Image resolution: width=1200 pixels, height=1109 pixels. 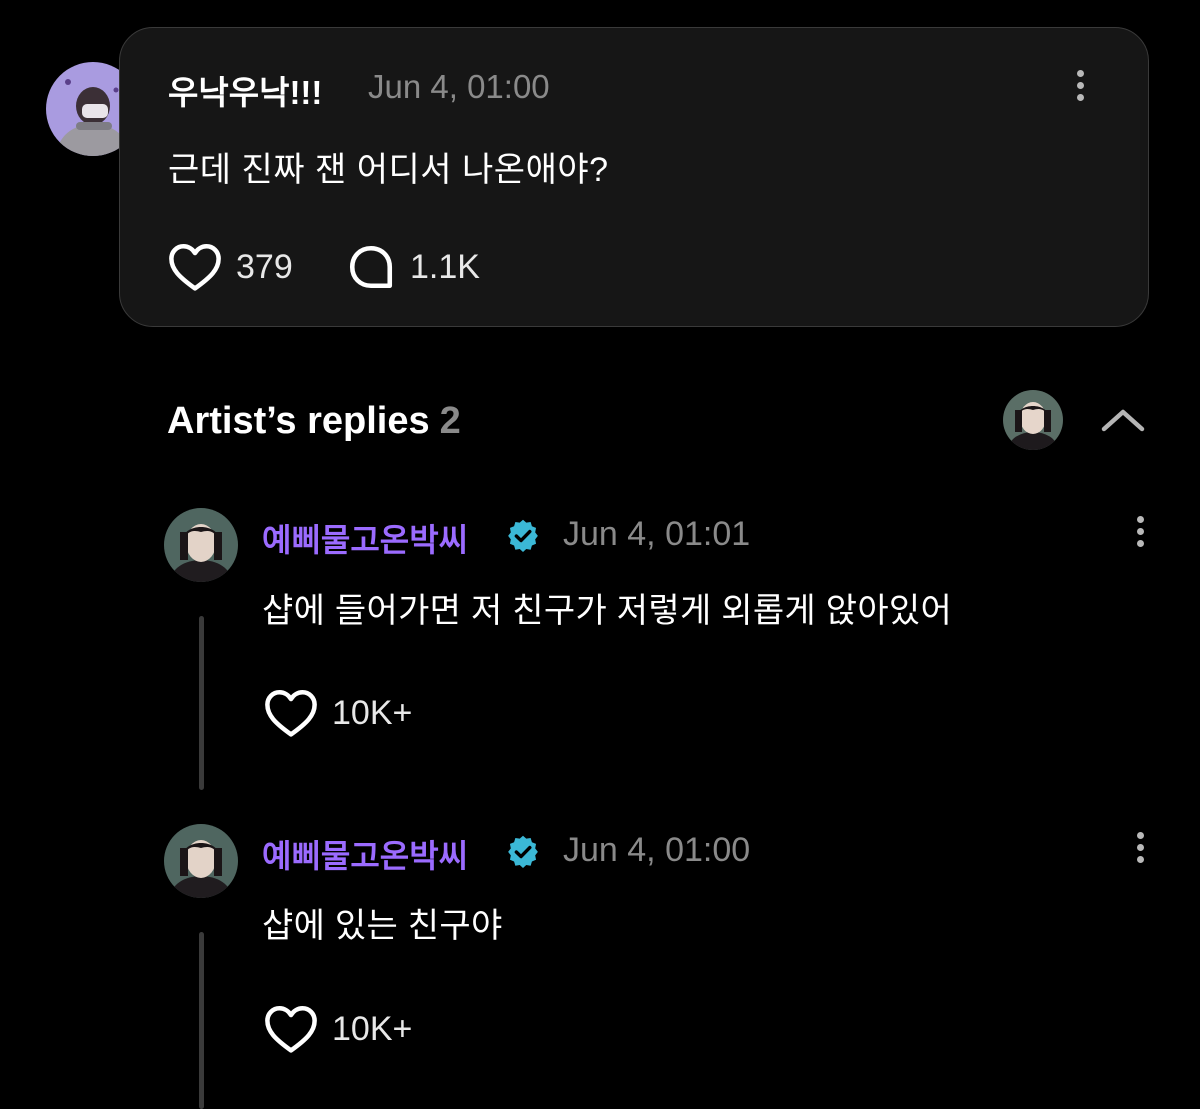 I want to click on artist-replies-title: Artist’s replies 2, so click(x=314, y=421).